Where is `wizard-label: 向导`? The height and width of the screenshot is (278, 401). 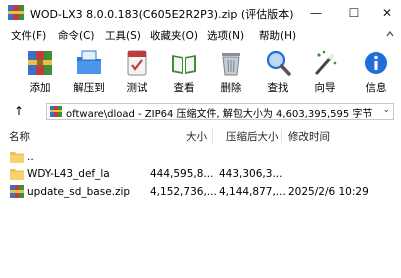
wizard-label: 向导 is located at coordinates (325, 88).